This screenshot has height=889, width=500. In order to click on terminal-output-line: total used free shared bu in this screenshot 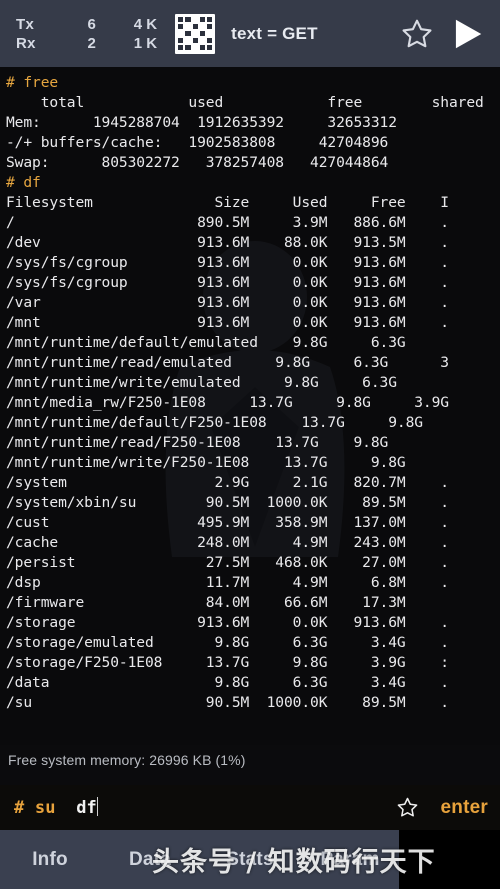, I will do `click(262, 102)`.